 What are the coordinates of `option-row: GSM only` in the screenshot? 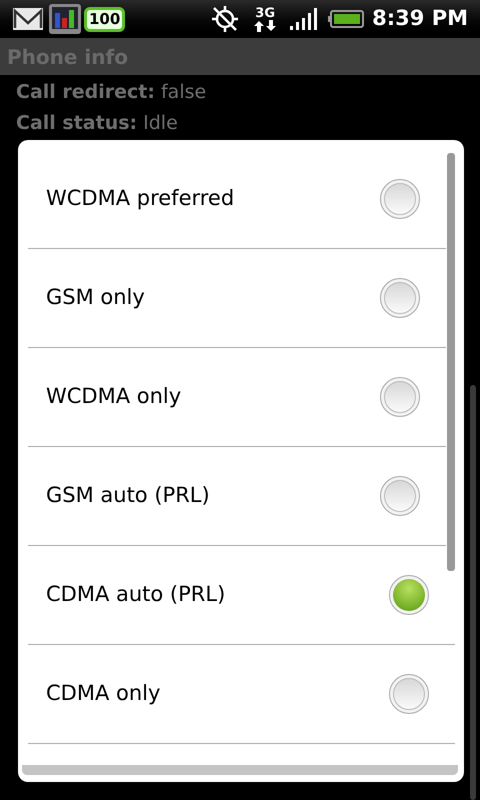 It's located at (237, 298).